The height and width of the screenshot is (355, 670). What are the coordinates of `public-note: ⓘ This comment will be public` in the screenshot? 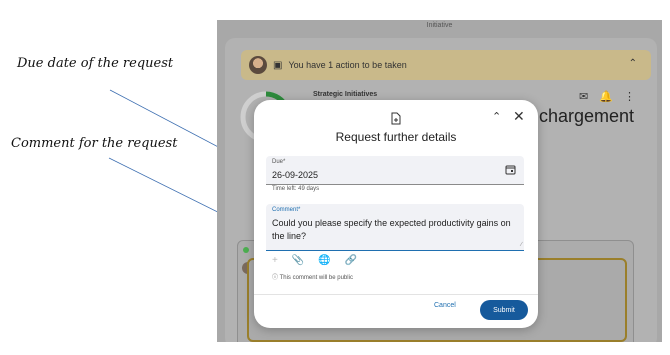 It's located at (312, 276).